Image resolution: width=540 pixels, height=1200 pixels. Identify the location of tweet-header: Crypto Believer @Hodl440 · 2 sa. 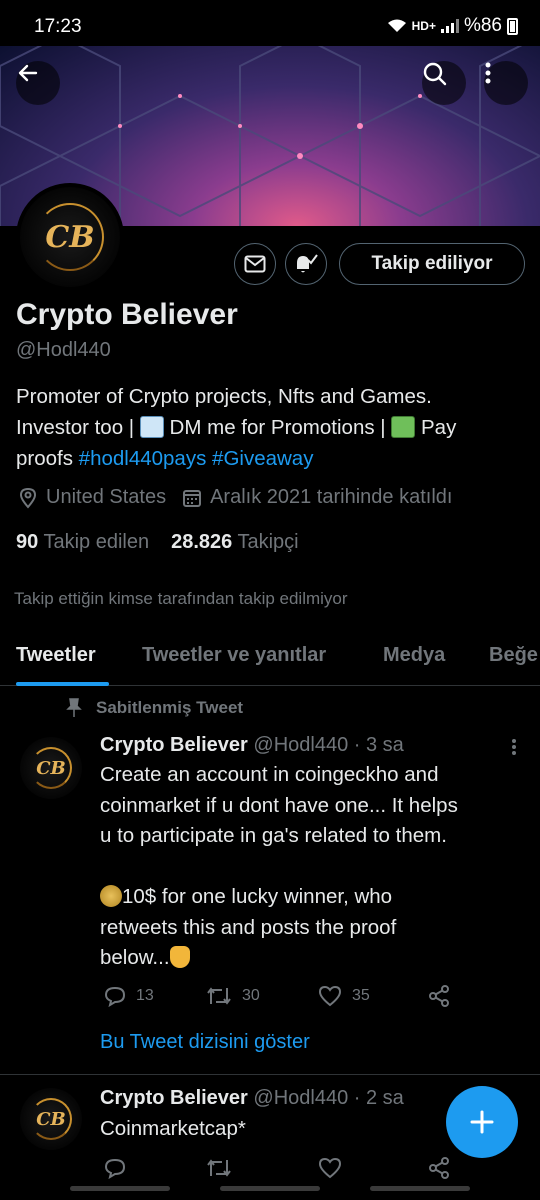
(252, 1098).